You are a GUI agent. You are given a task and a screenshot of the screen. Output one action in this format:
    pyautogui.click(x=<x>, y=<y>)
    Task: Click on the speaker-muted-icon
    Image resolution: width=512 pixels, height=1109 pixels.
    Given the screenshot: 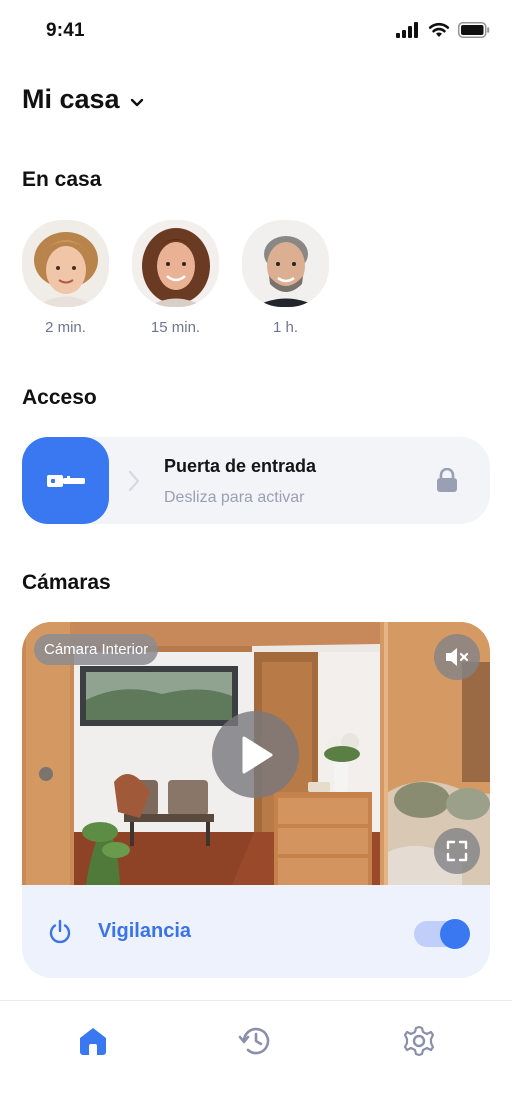 What is the action you would take?
    pyautogui.click(x=457, y=657)
    